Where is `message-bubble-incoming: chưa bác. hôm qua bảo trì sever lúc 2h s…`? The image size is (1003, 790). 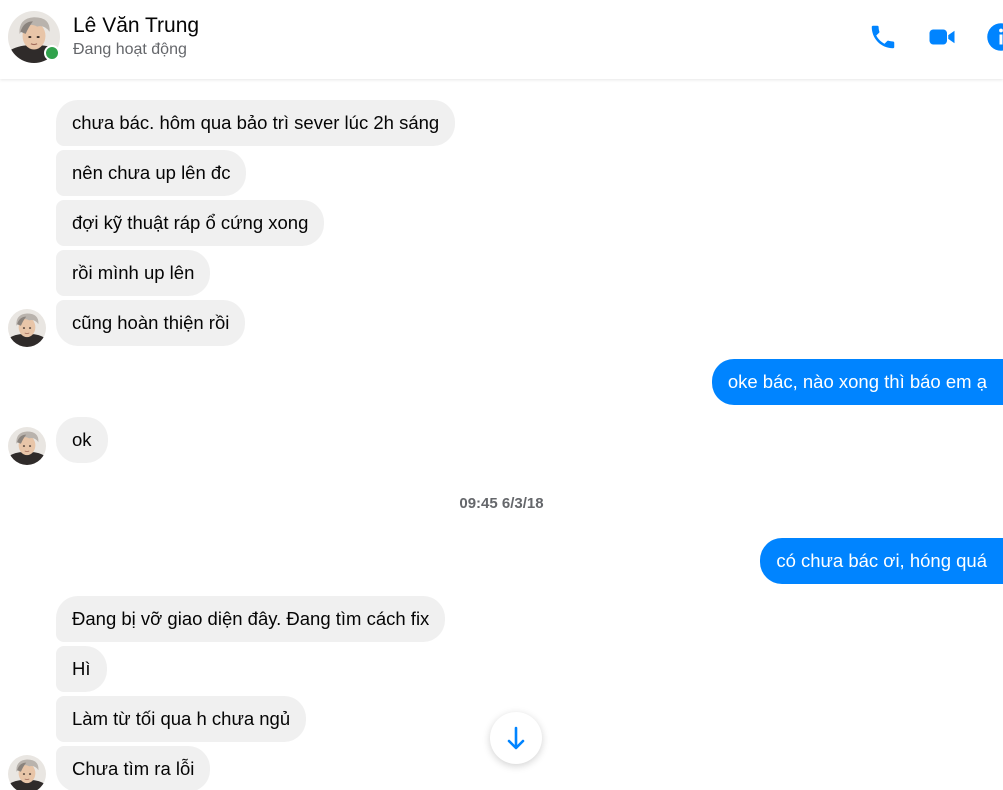
message-bubble-incoming: chưa bác. hôm qua bảo trì sever lúc 2h s… is located at coordinates (256, 123).